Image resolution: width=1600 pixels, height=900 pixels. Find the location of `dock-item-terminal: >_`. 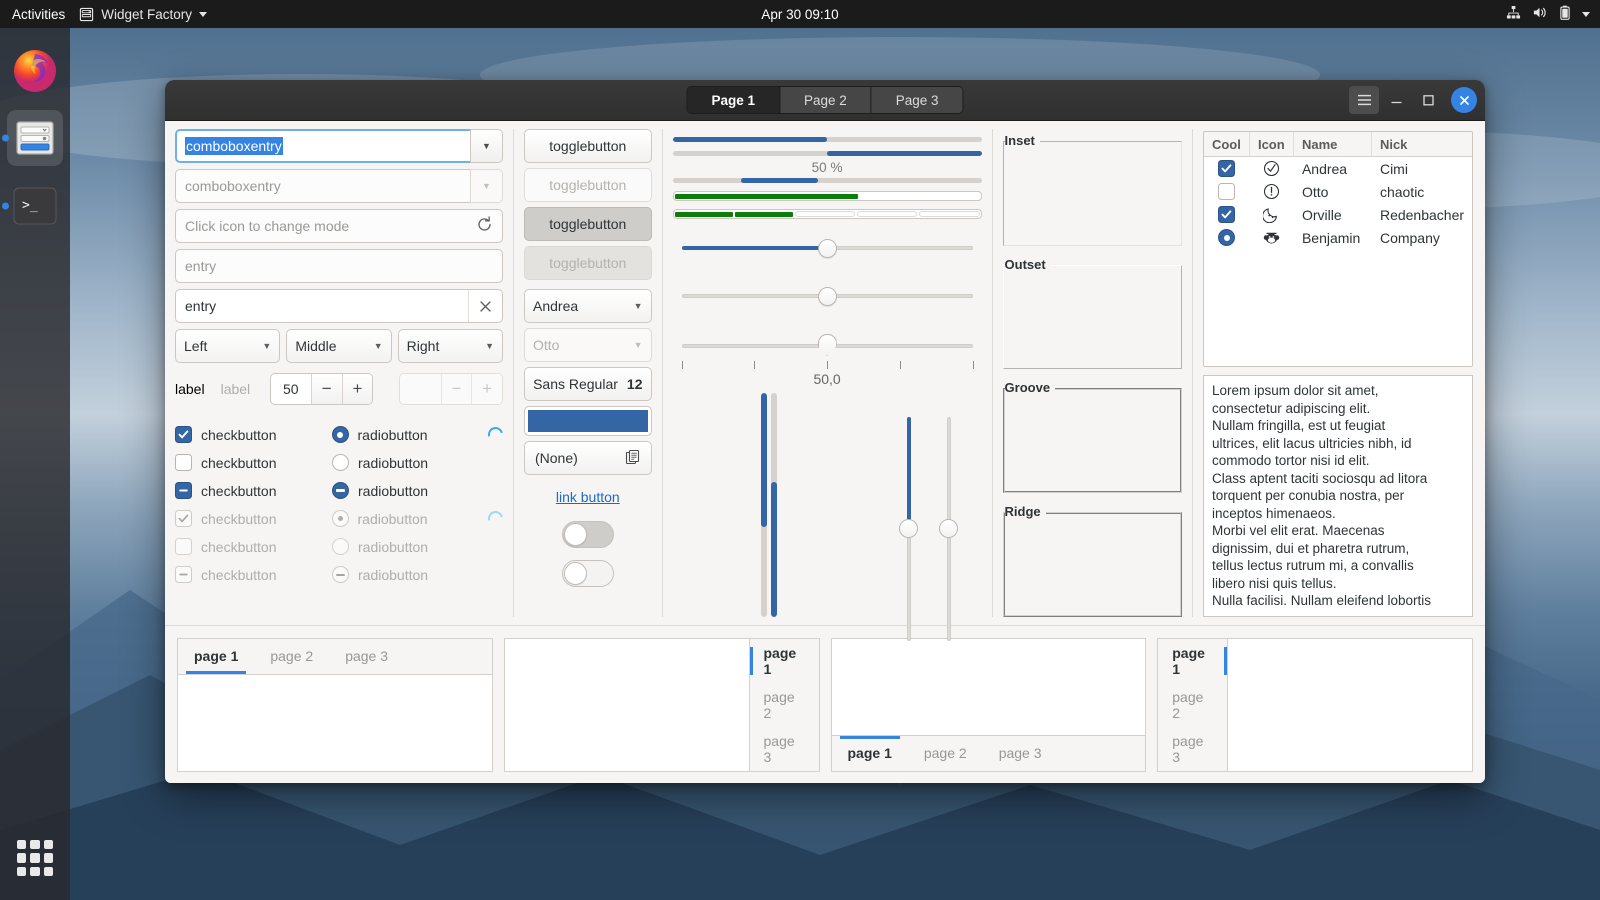

dock-item-terminal: >_ is located at coordinates (32, 206).